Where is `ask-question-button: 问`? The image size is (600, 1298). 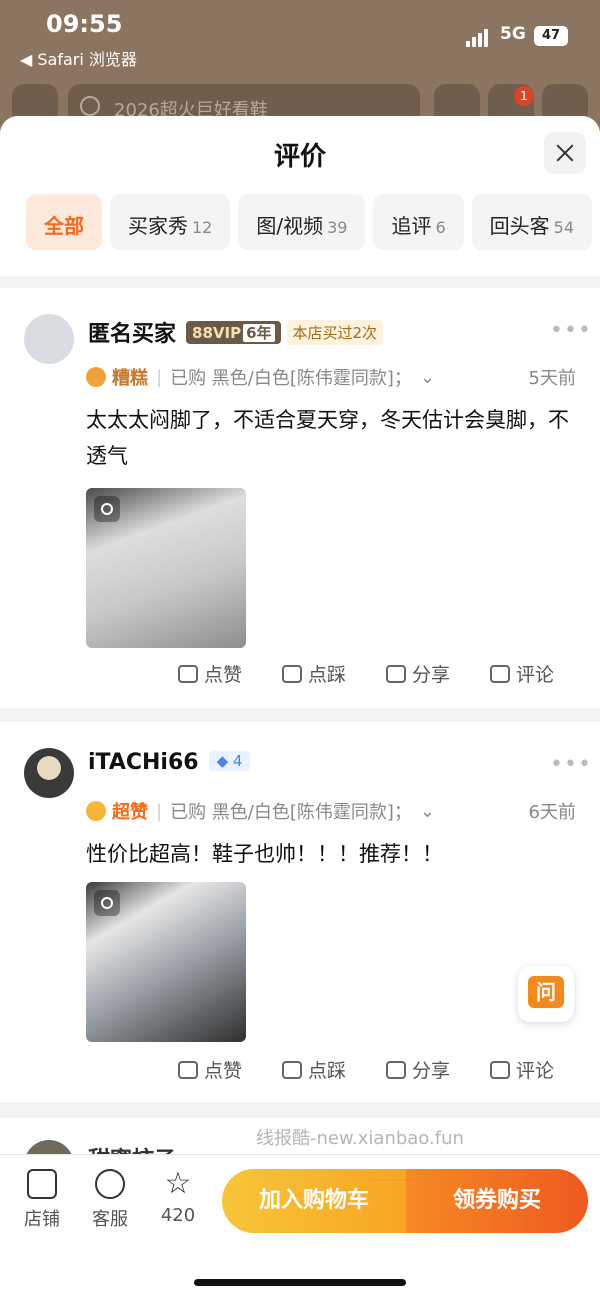 ask-question-button: 问 is located at coordinates (546, 994).